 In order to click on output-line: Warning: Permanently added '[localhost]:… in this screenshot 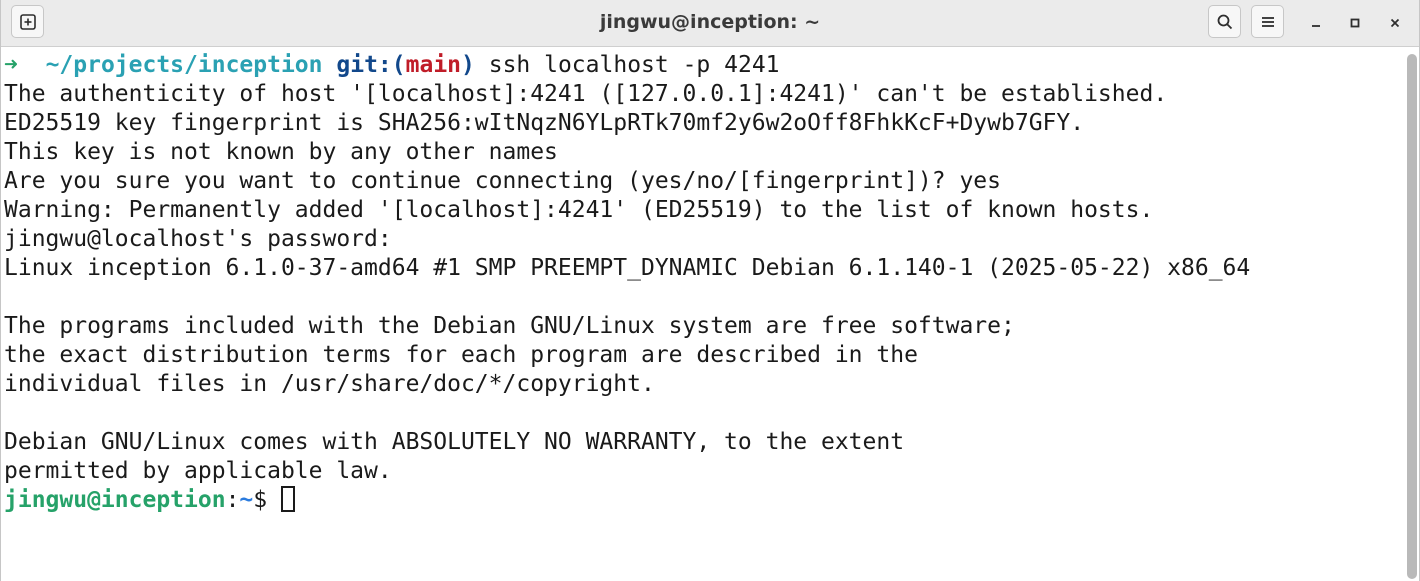, I will do `click(579, 210)`.